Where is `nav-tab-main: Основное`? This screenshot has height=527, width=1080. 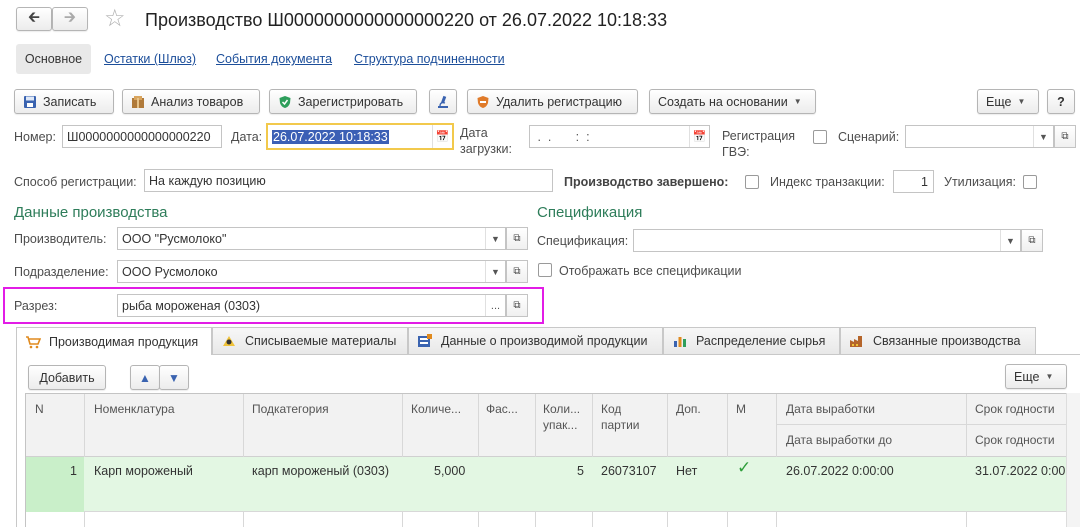
nav-tab-main: Основное is located at coordinates (53, 59).